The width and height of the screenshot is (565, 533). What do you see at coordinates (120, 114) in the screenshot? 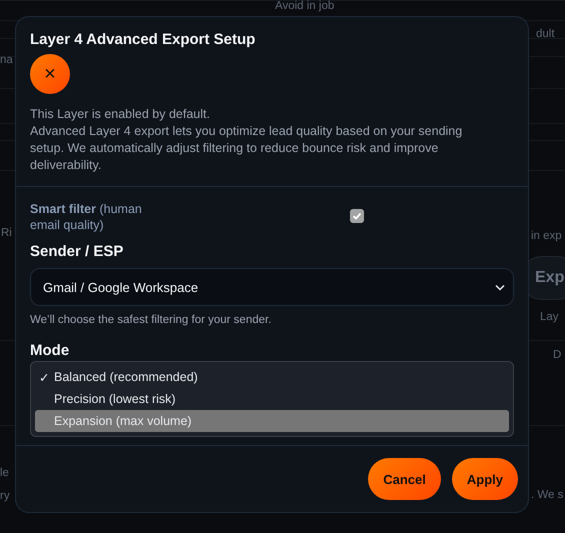
I see `description-text: This Layer is enabled by default.` at bounding box center [120, 114].